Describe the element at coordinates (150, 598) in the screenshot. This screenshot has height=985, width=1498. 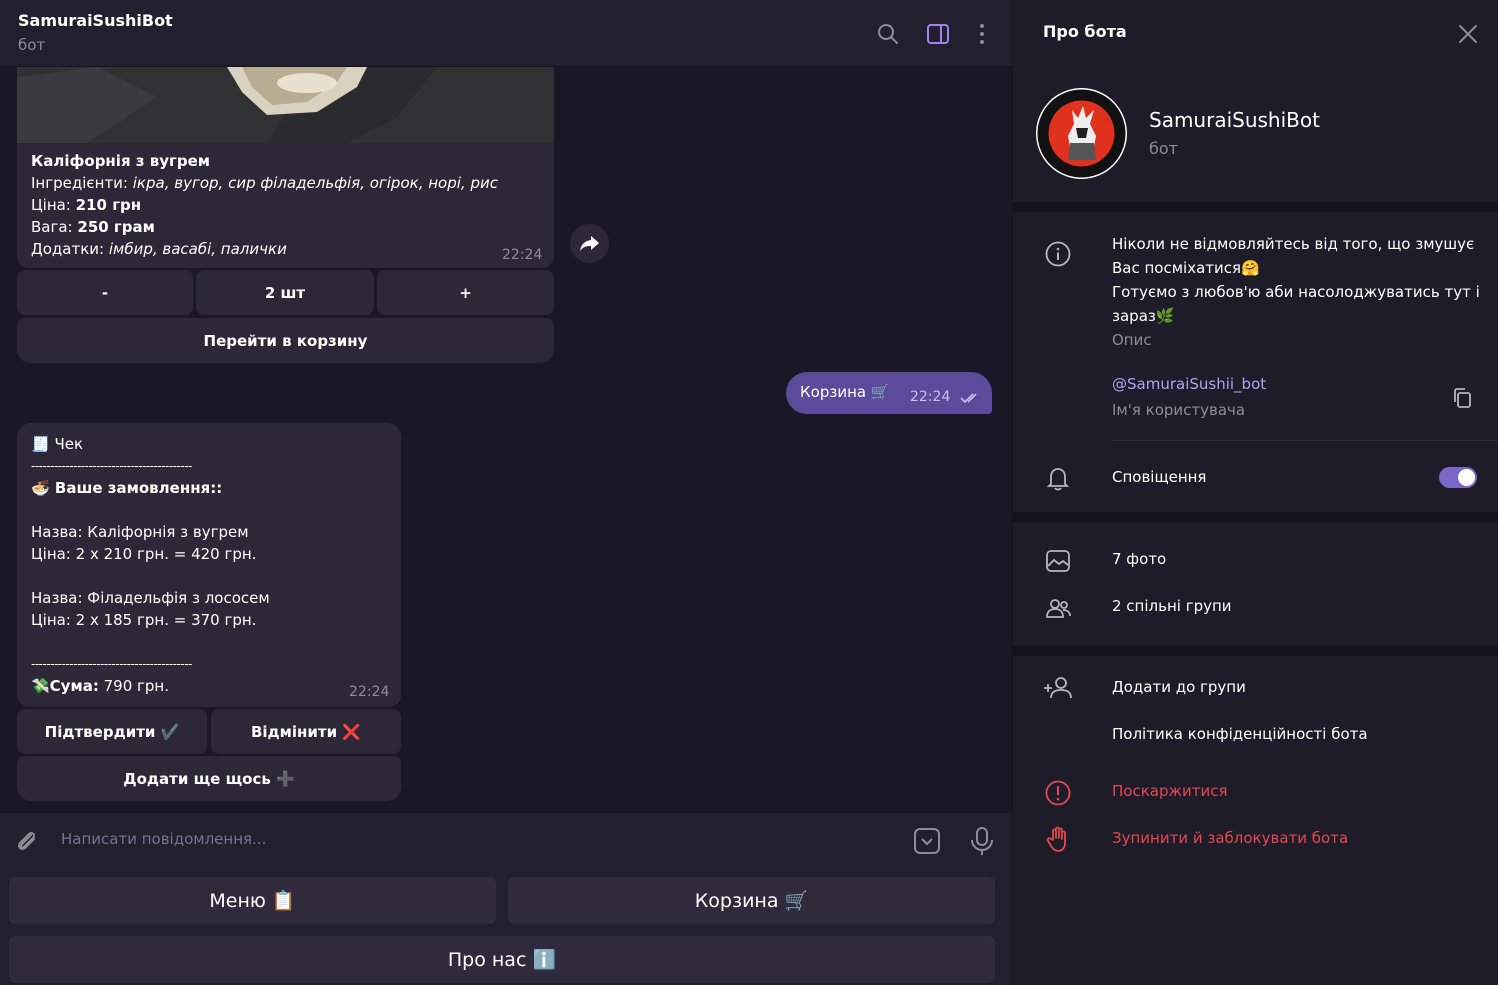
I see `item2-name: Назва: Філадельфія з лососем` at that location.